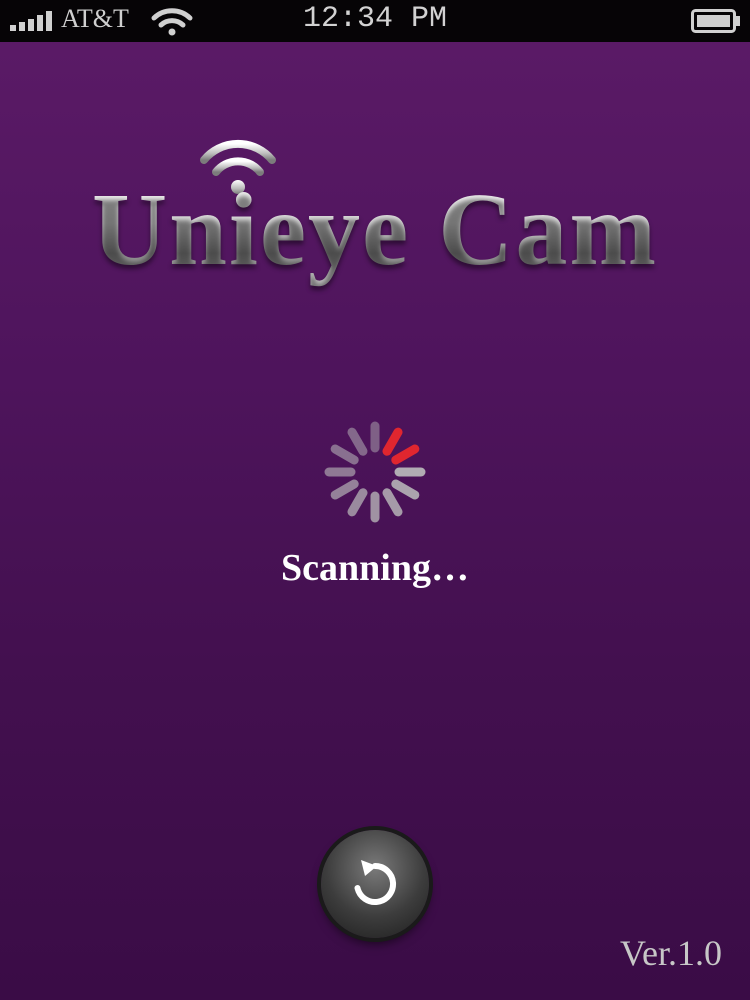 The image size is (750, 1000). I want to click on status-bar: AT&T 12:34 PM, so click(375, 21).